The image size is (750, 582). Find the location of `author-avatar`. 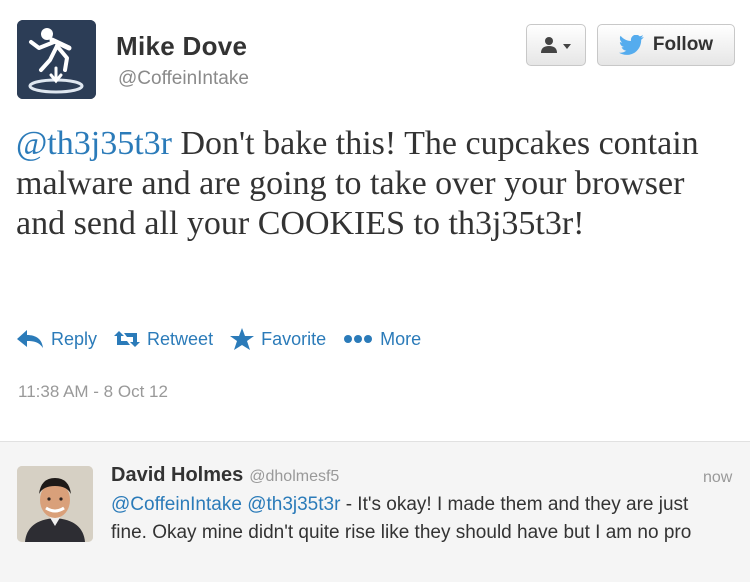

author-avatar is located at coordinates (56, 59).